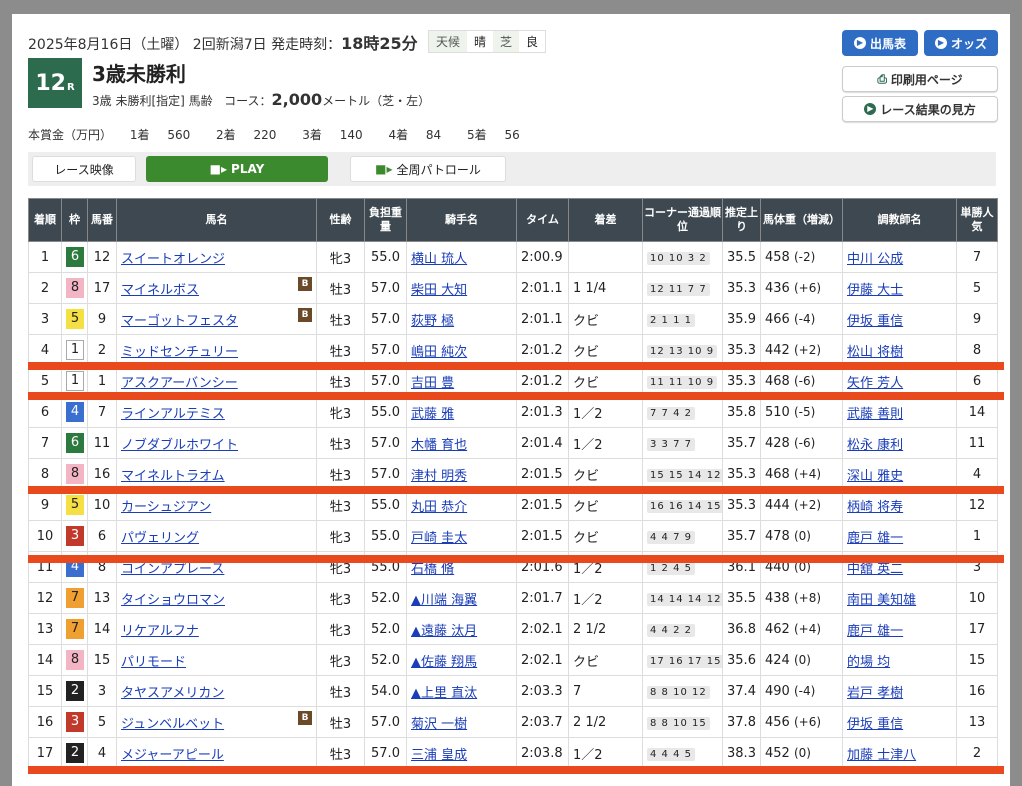 The height and width of the screenshot is (786, 1022). Describe the element at coordinates (218, 169) in the screenshot. I see `video-camera-icon: ■▸` at that location.